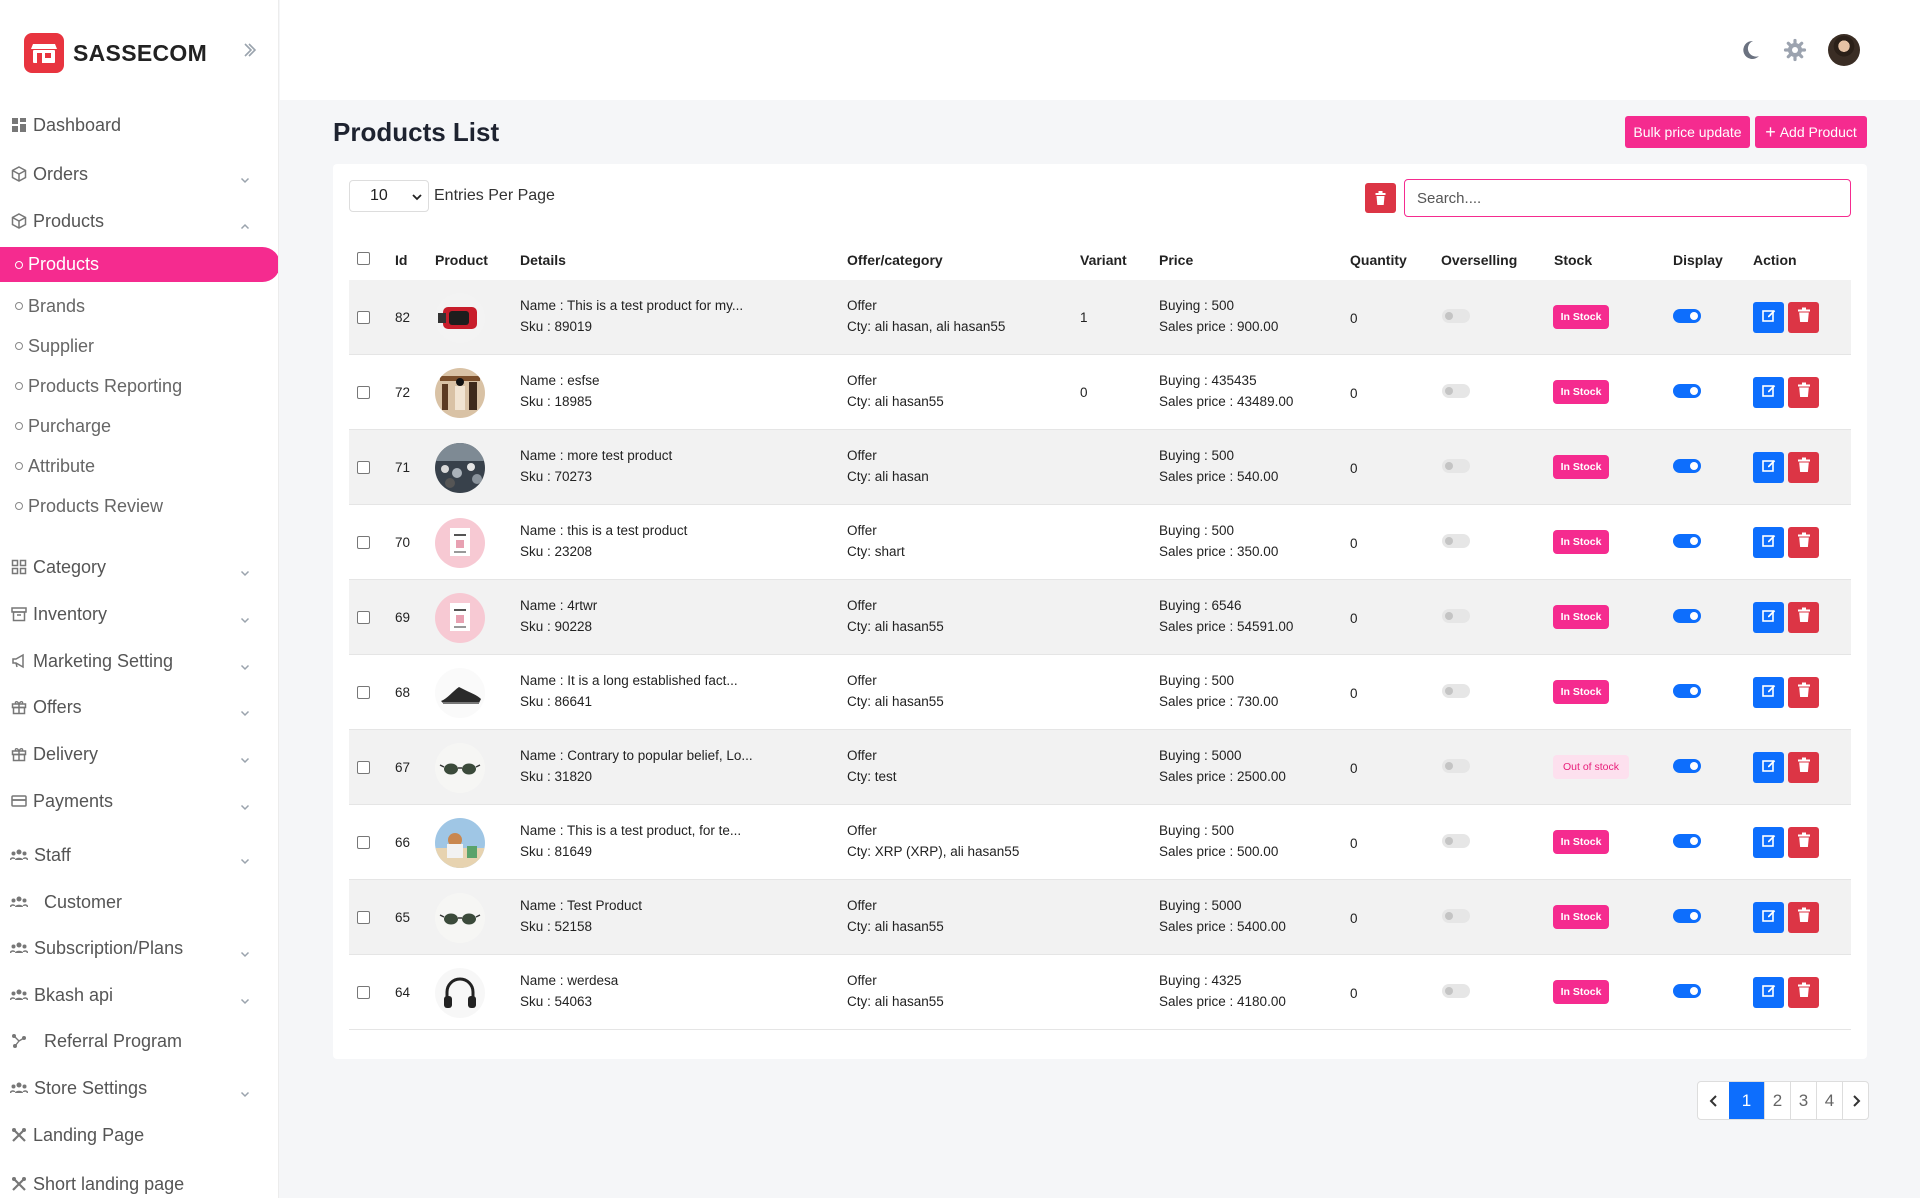 This screenshot has height=1198, width=1920. What do you see at coordinates (139, 614) in the screenshot?
I see `sidebar-item-inventory: Inventory` at bounding box center [139, 614].